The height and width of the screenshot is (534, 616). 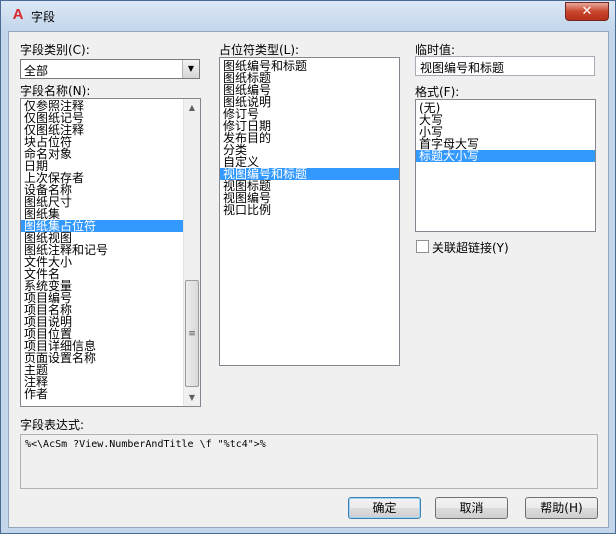 What do you see at coordinates (52, 425) in the screenshot?
I see `field-expression-label: 字段表达式:` at bounding box center [52, 425].